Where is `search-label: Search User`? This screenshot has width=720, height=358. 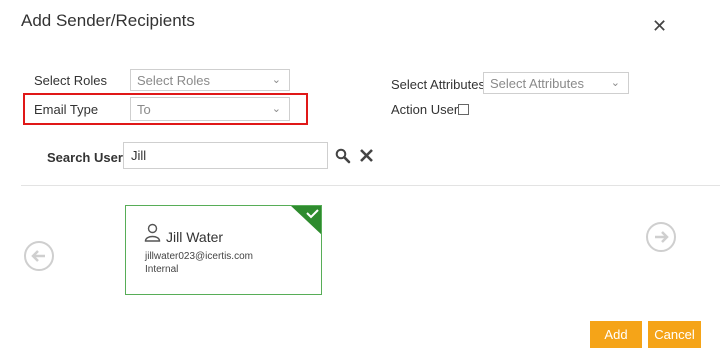 search-label: Search User is located at coordinates (85, 157).